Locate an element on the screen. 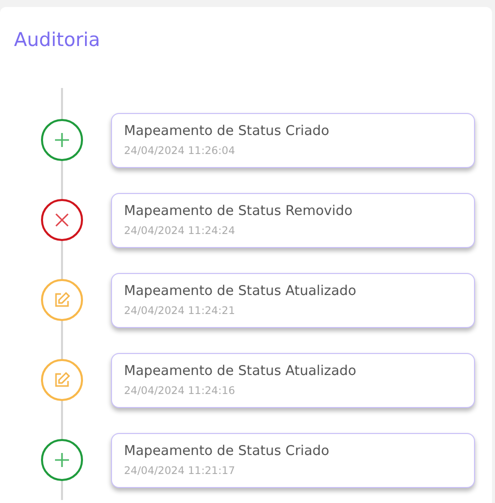 The height and width of the screenshot is (503, 495). event-timestamp: 24/04/2024 11:21:17 is located at coordinates (180, 470).